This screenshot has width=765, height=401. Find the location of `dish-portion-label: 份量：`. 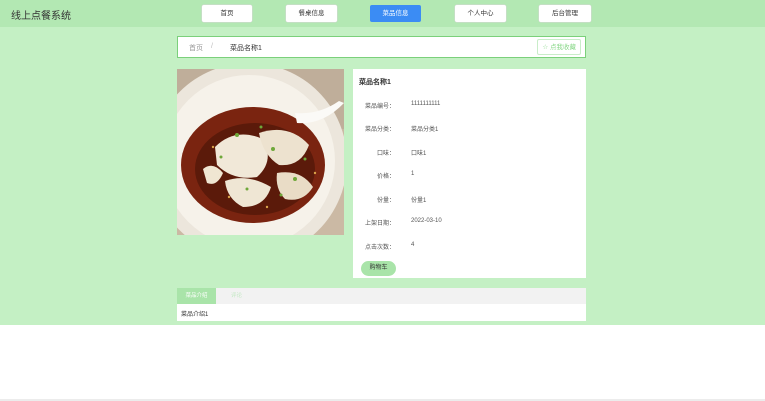

dish-portion-label: 份量： is located at coordinates (385, 201).